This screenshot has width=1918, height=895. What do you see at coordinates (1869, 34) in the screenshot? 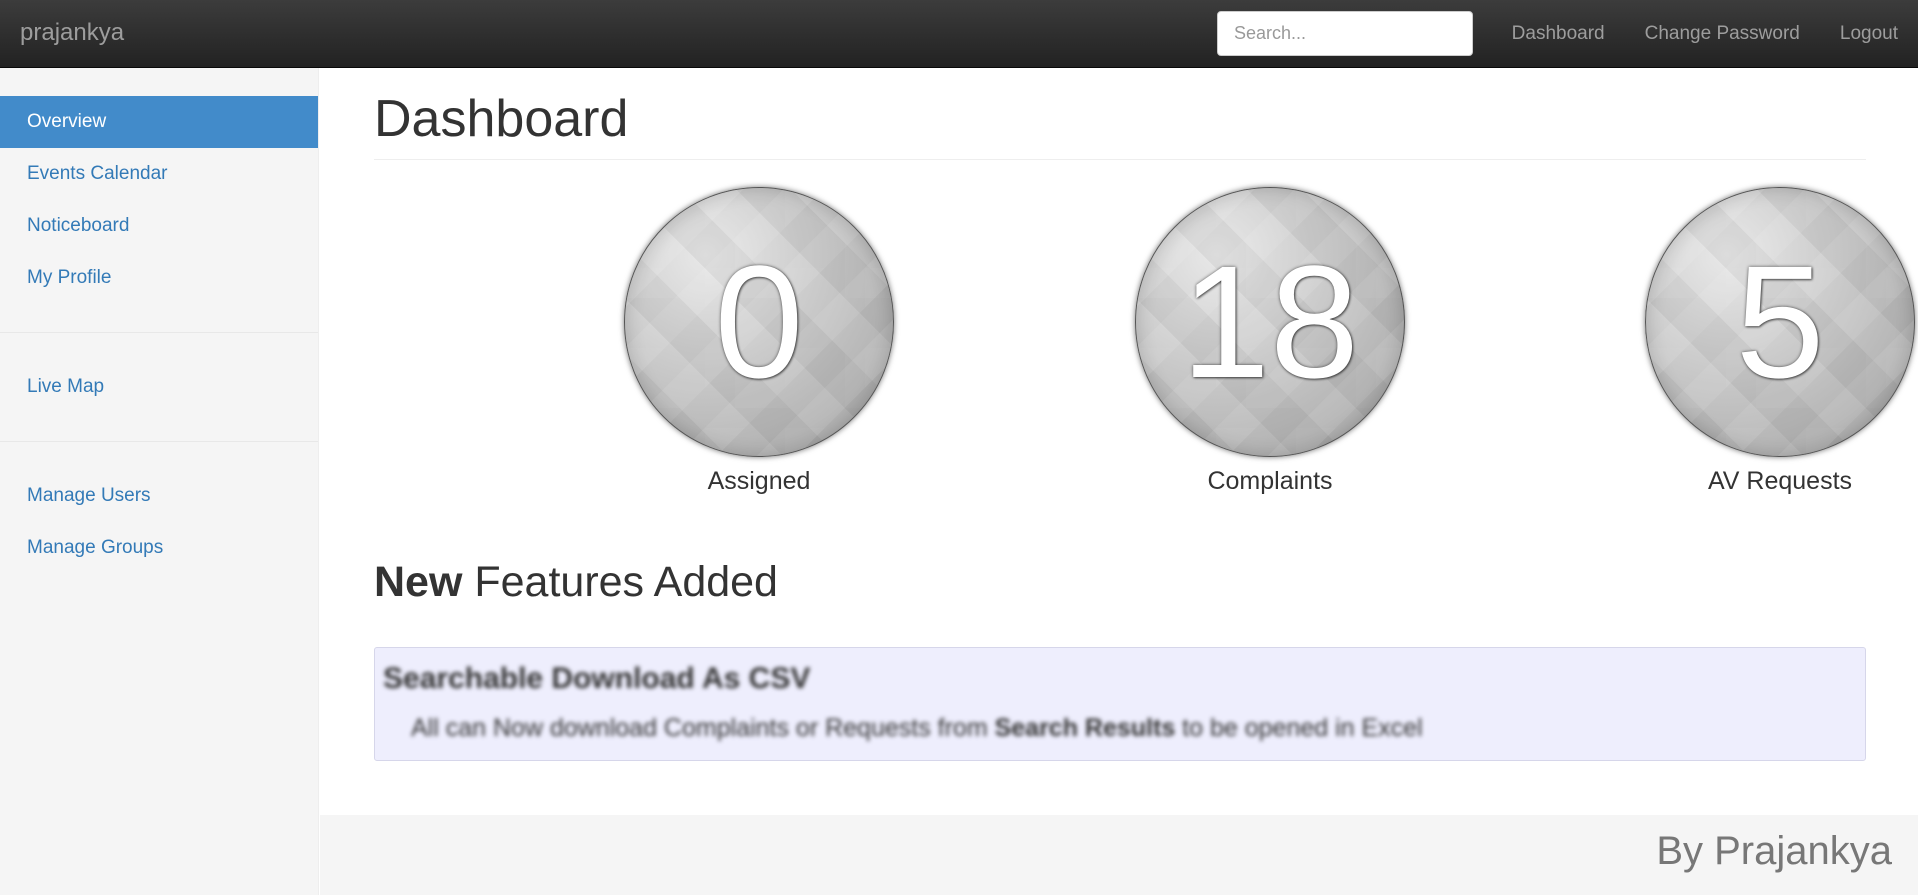
I see `nav-link-logout: Logout` at bounding box center [1869, 34].